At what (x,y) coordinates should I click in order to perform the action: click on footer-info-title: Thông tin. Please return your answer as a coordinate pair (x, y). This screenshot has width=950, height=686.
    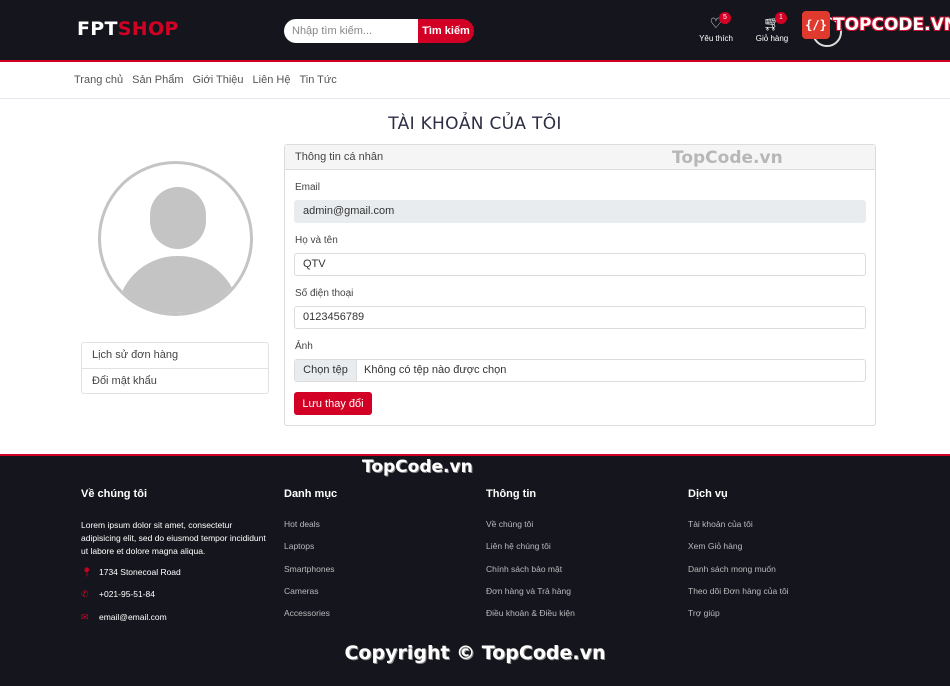
    Looking at the image, I should click on (511, 494).